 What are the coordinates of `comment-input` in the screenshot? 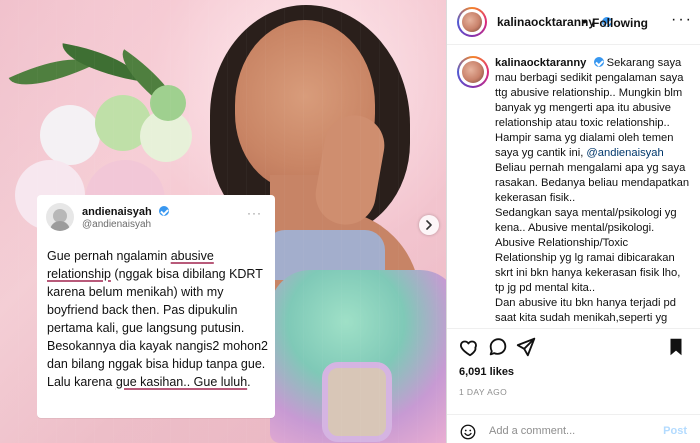 It's located at (569, 431).